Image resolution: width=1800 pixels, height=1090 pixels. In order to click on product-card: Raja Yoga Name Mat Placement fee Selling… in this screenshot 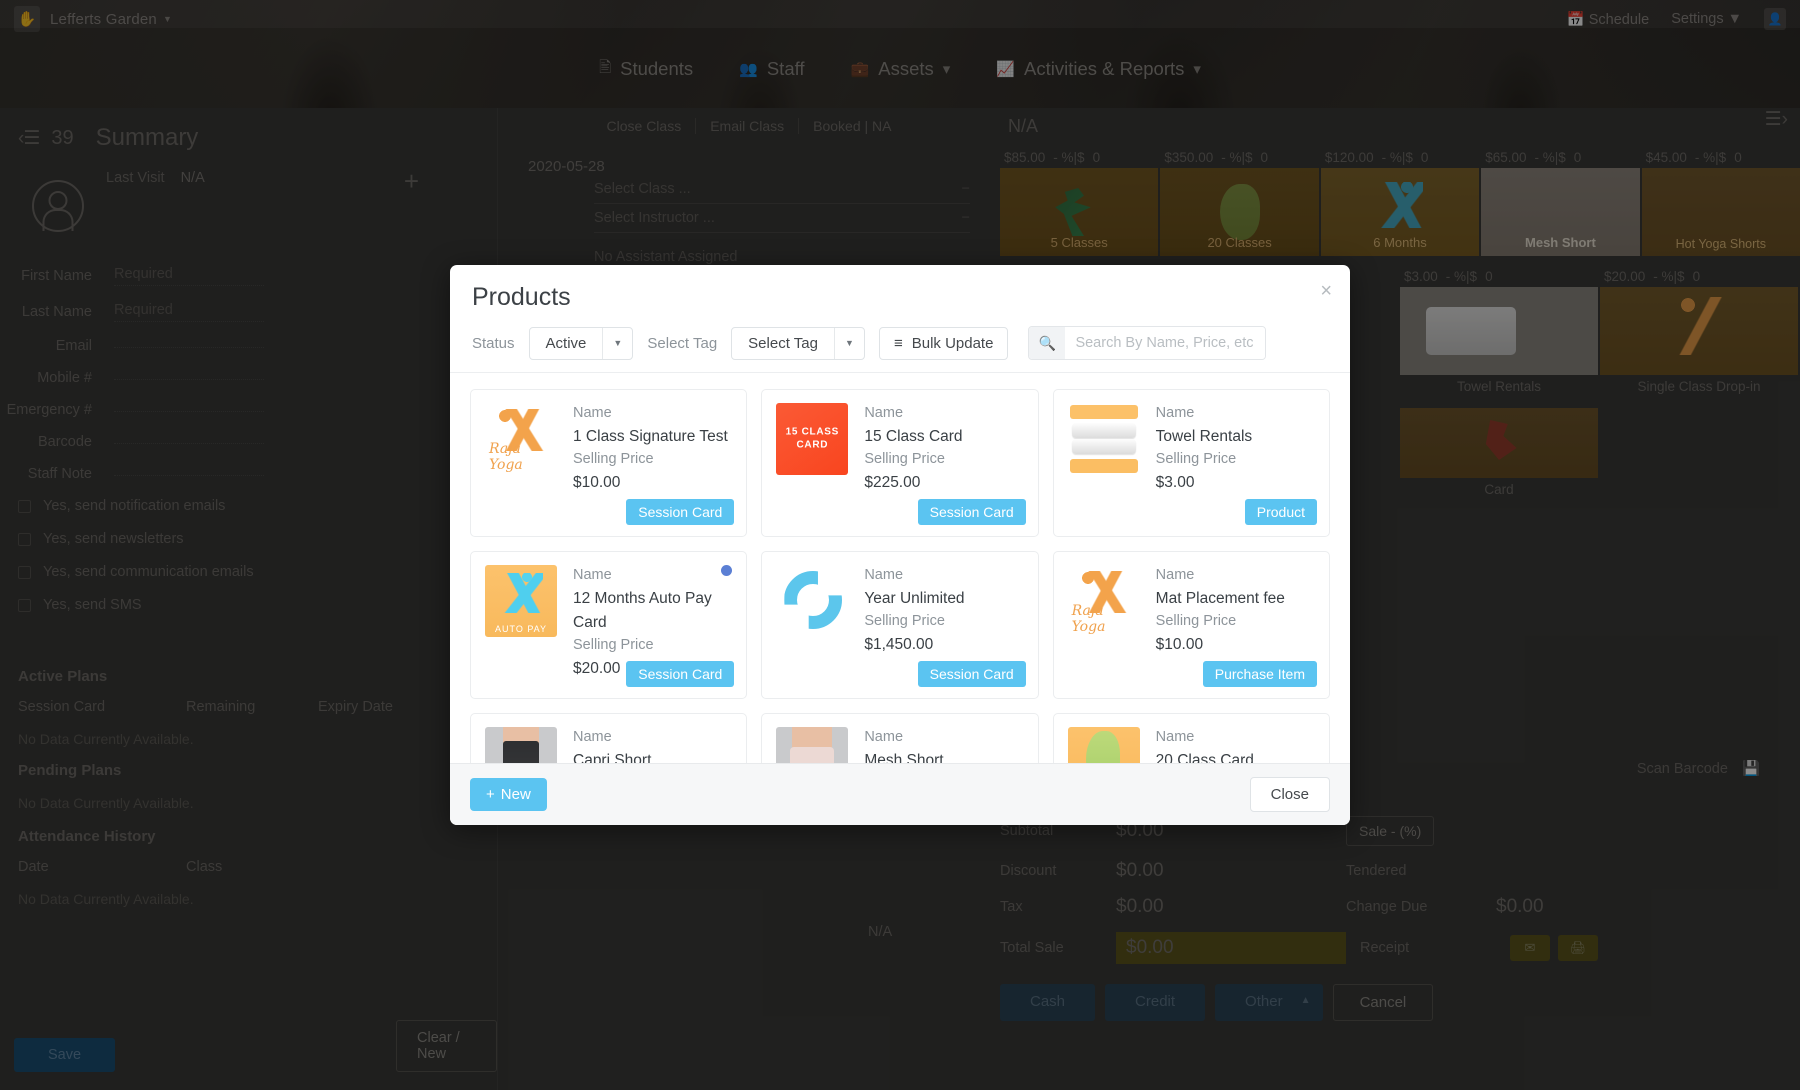, I will do `click(1191, 625)`.